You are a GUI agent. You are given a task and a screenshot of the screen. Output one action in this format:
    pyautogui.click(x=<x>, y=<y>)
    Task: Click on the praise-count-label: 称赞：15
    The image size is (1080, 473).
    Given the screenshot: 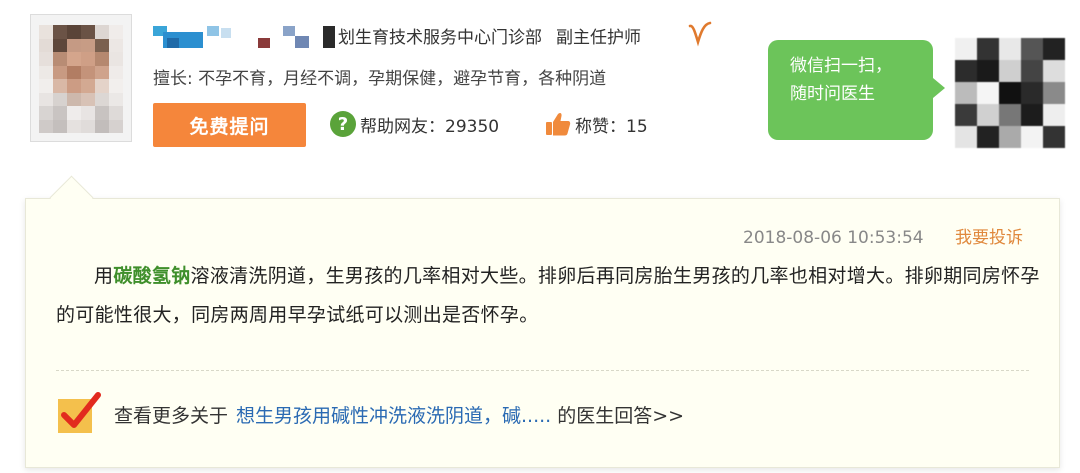 What is the action you would take?
    pyautogui.click(x=611, y=126)
    